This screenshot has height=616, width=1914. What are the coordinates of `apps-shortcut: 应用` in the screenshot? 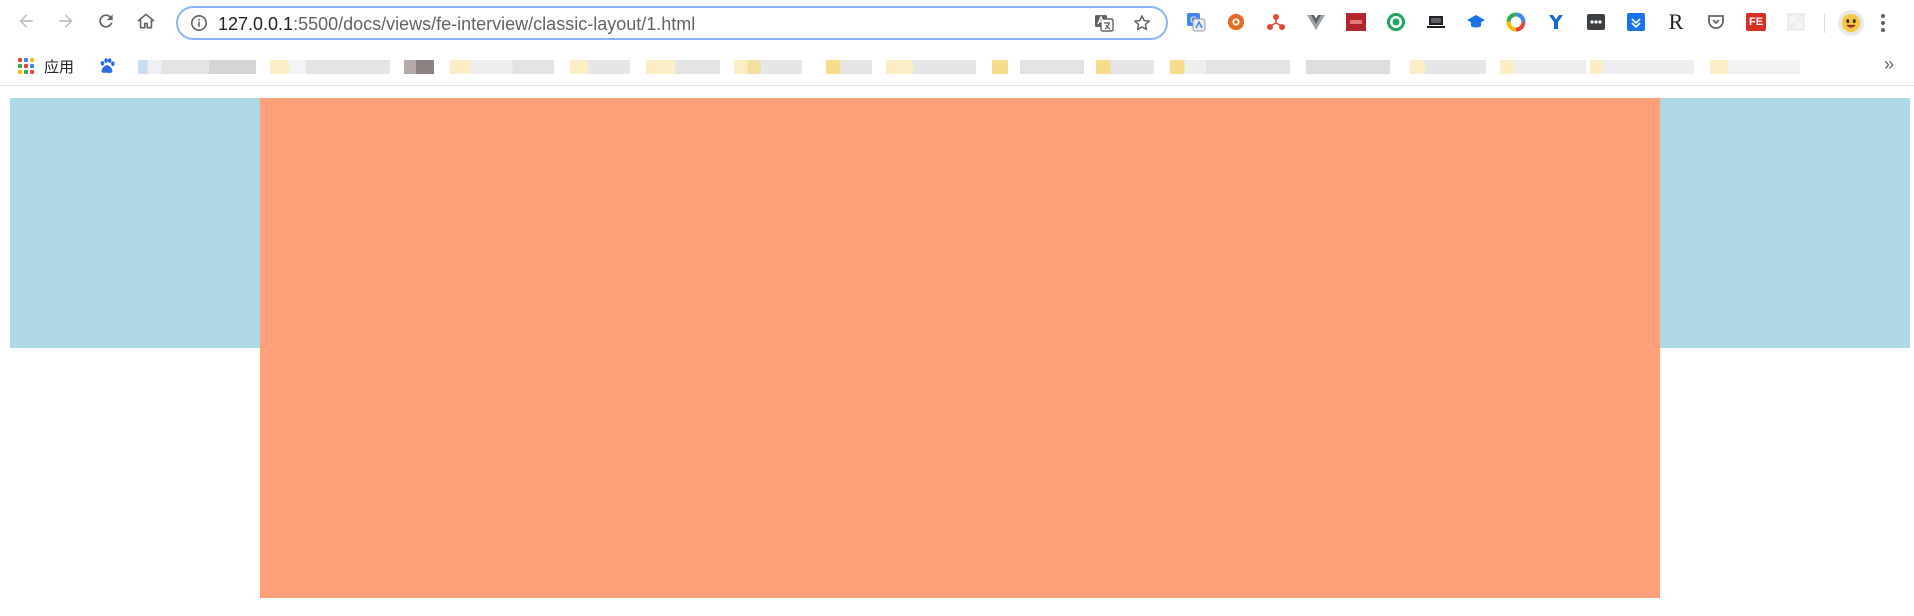 It's located at (46, 66).